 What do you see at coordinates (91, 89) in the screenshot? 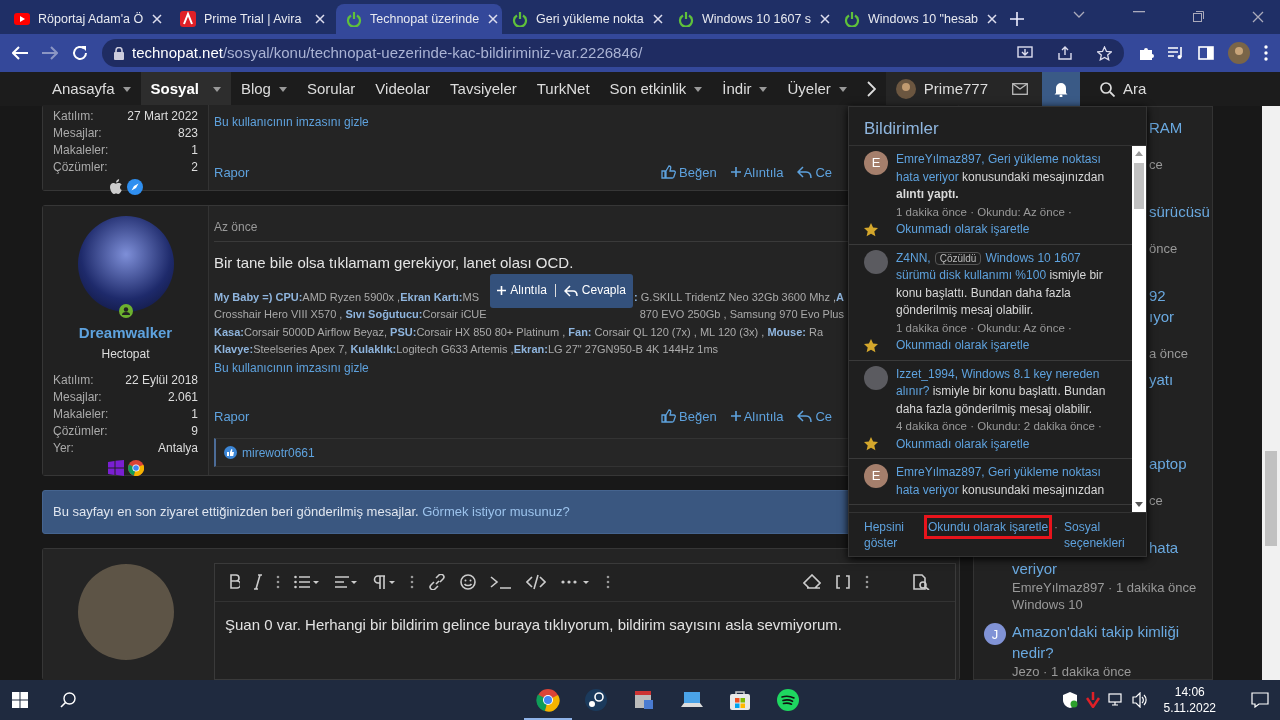
I see `nav-tab: Anasayfa` at bounding box center [91, 89].